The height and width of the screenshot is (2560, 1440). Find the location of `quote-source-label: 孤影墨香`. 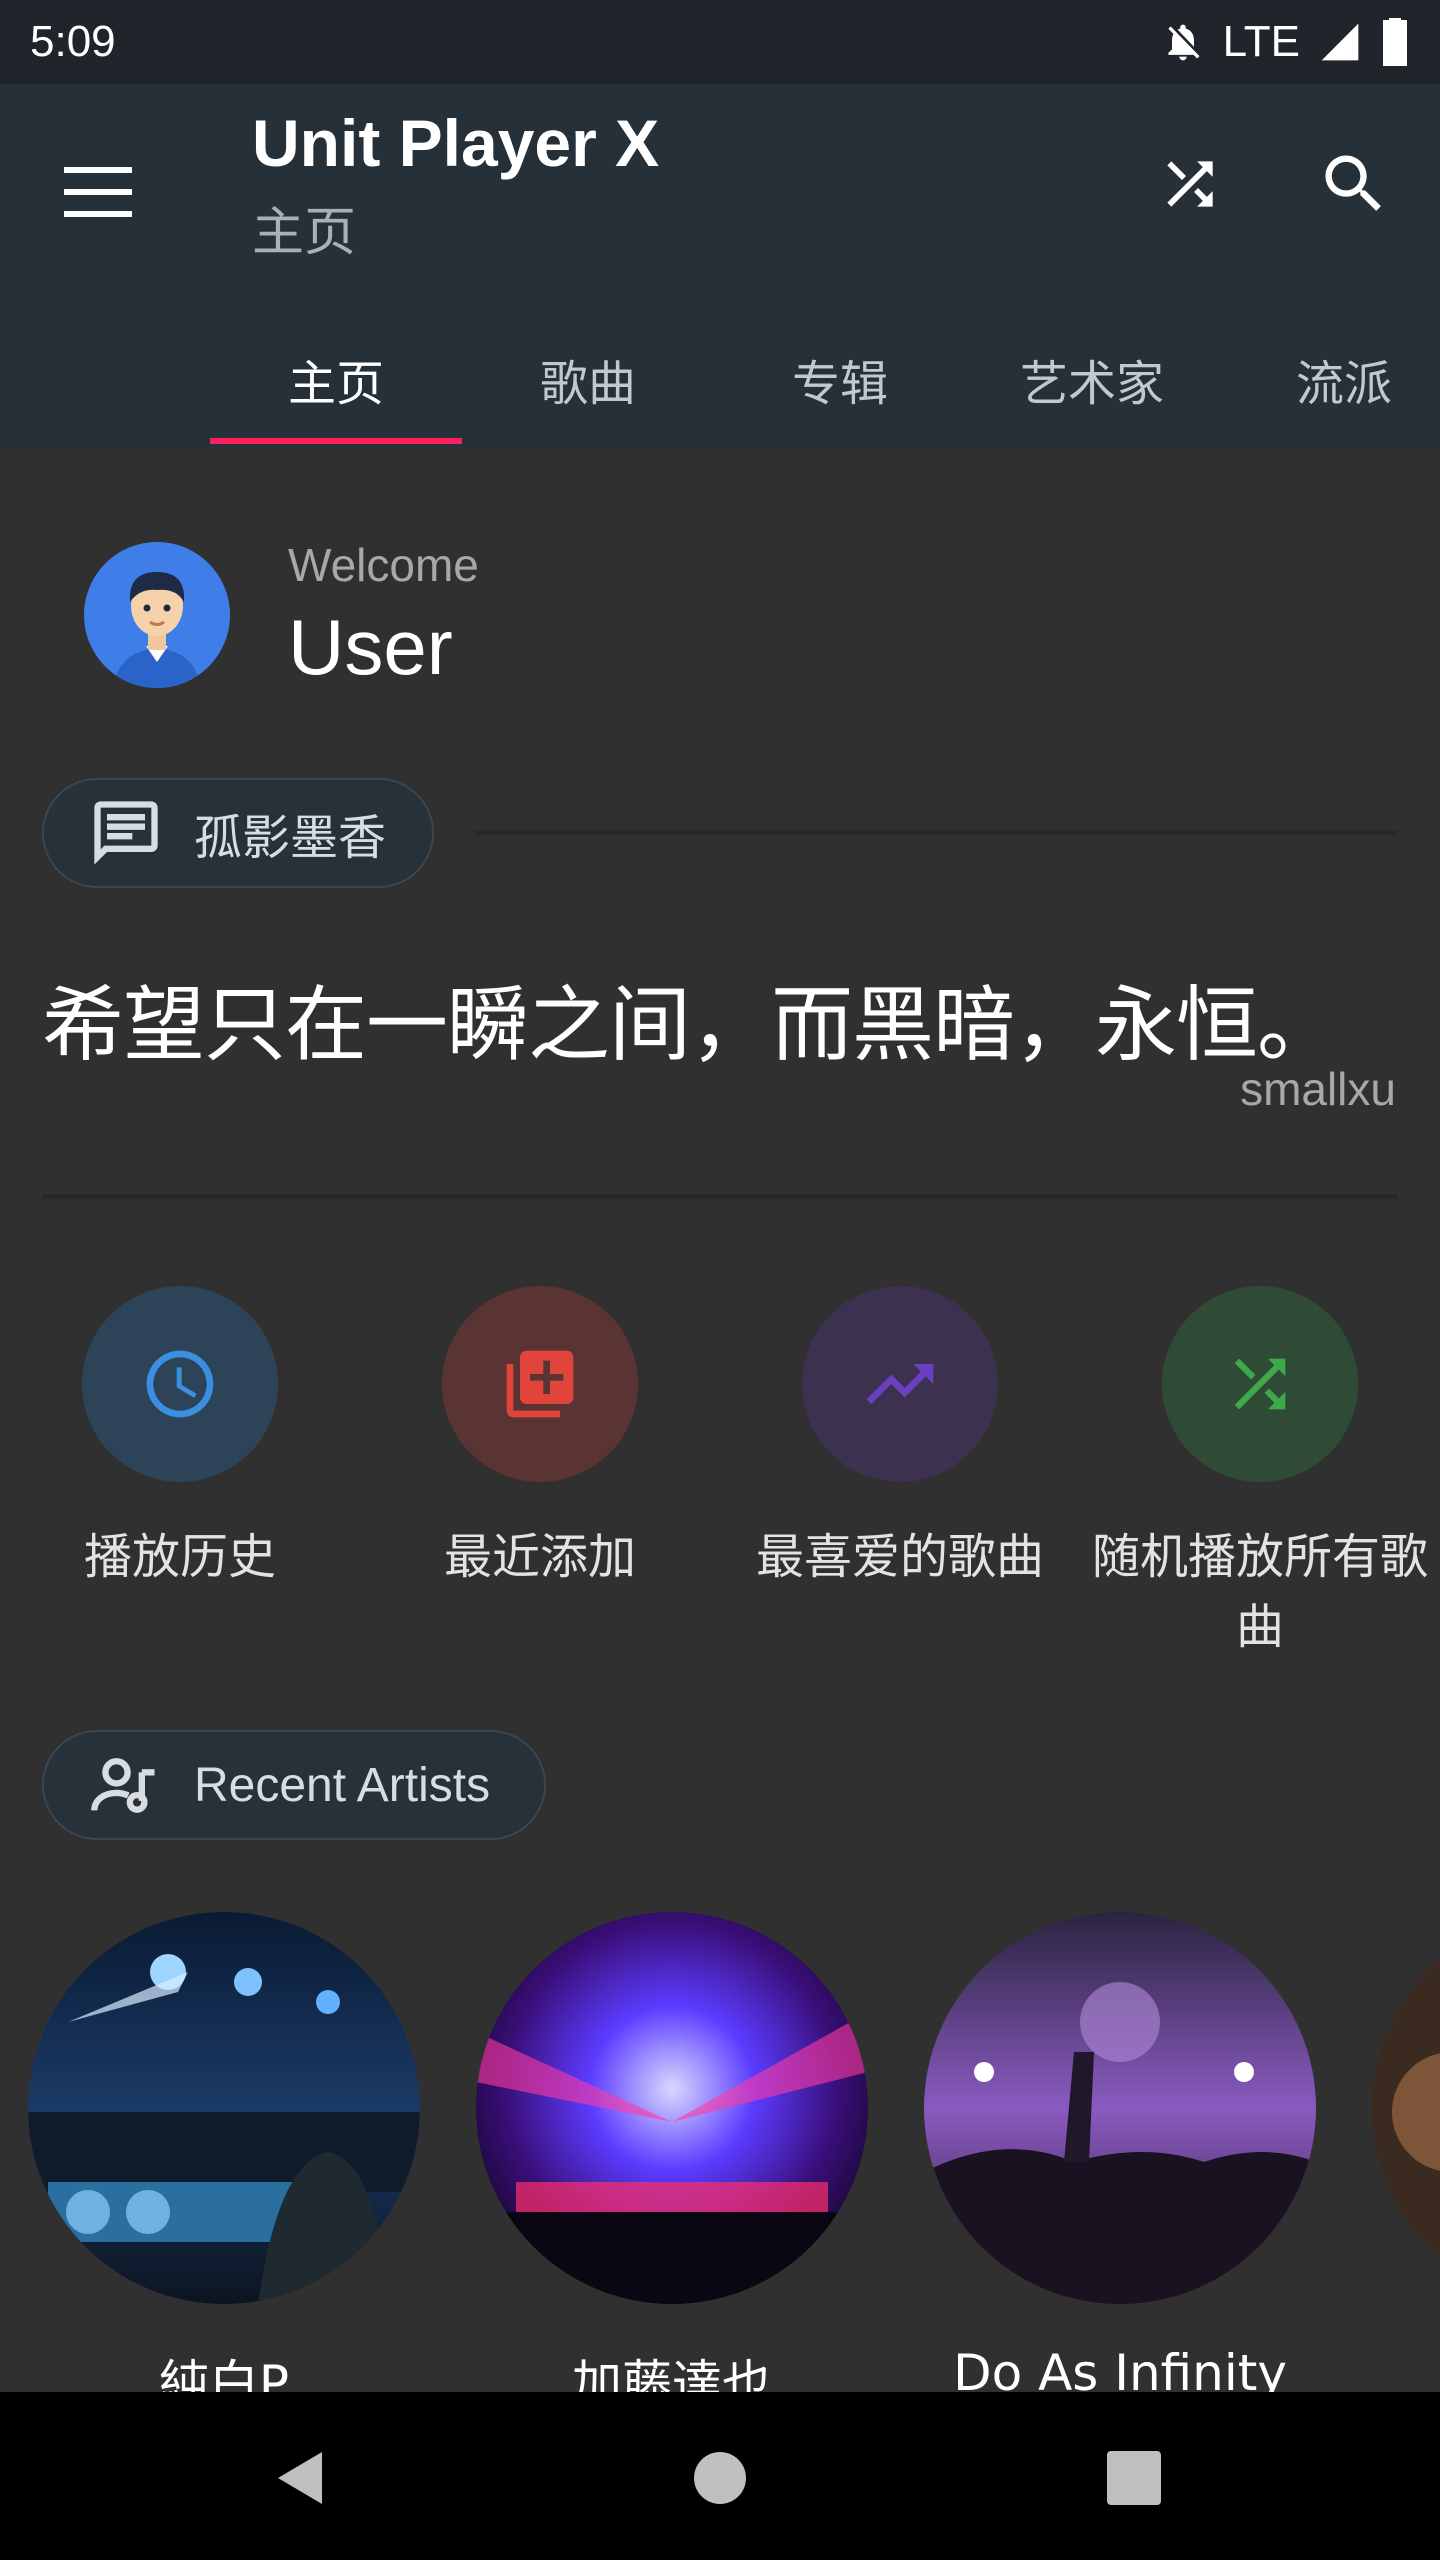

quote-source-label: 孤影墨香 is located at coordinates (290, 838).